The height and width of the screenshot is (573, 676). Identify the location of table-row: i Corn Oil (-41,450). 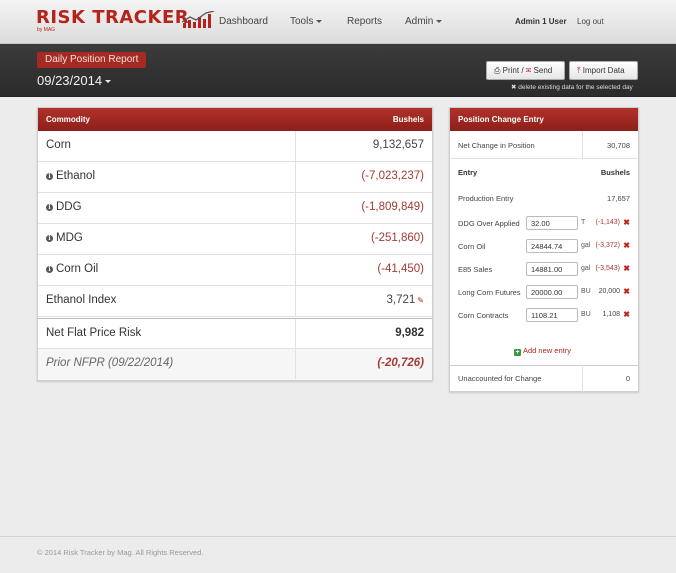
(235, 270).